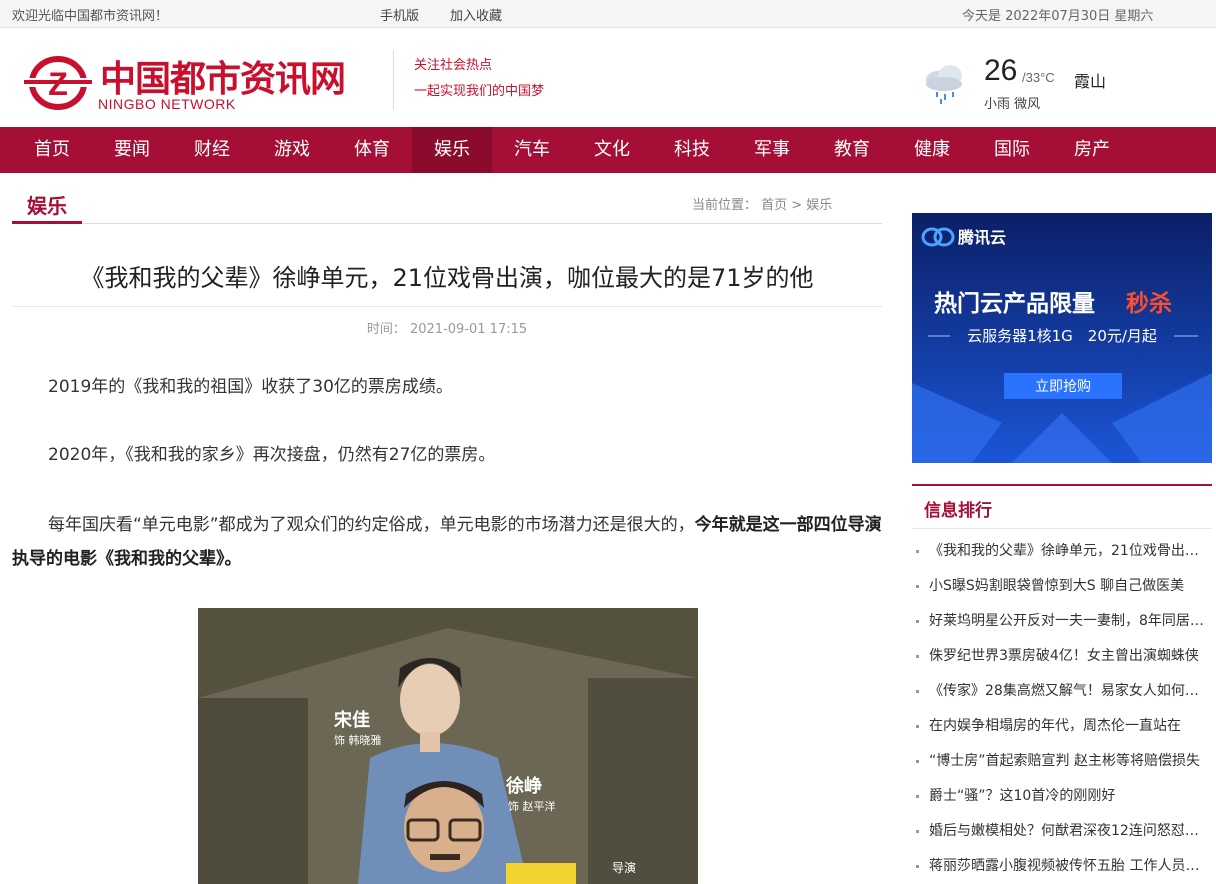 The image size is (1216, 884). Describe the element at coordinates (393, 80) in the screenshot. I see `header-divider` at that location.